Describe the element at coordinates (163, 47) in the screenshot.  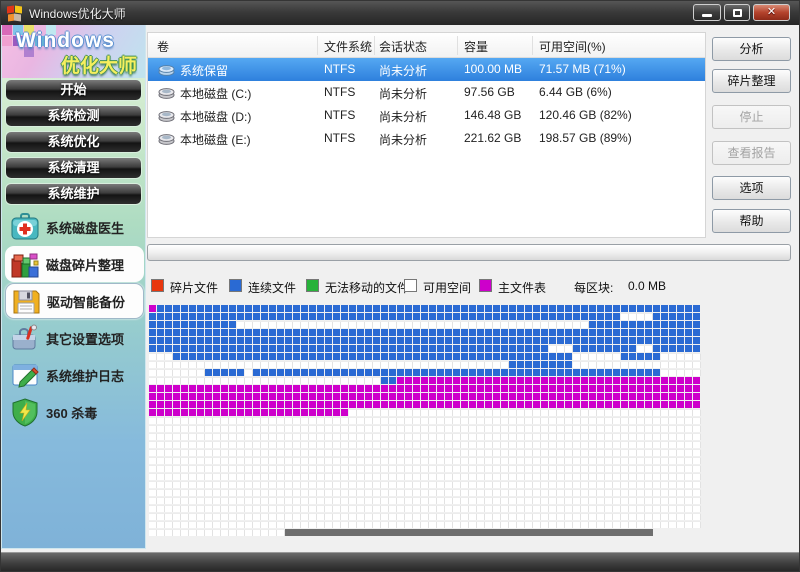
I see `col-volume: 卷` at that location.